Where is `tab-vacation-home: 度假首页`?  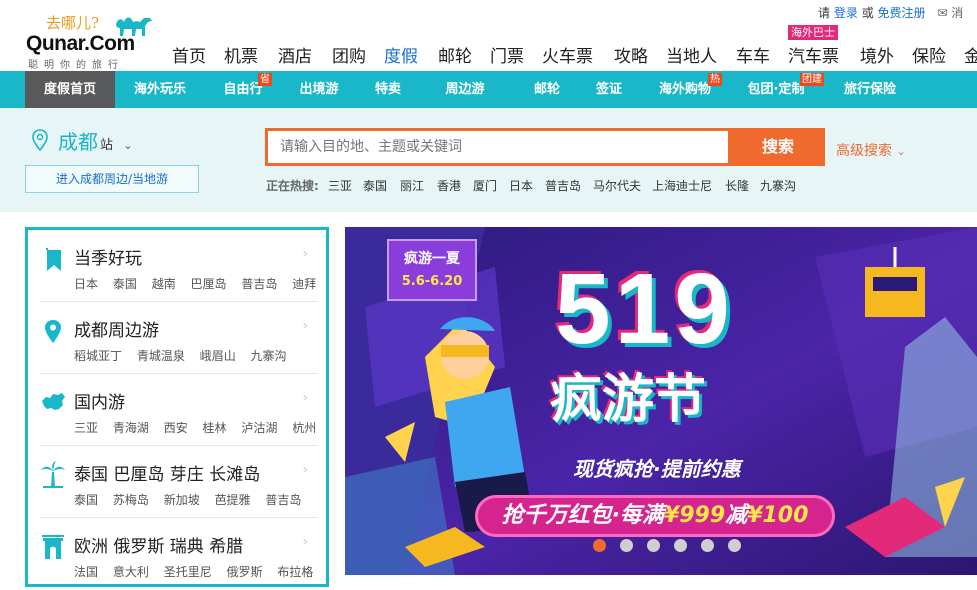 tab-vacation-home: 度假首页 is located at coordinates (70, 89).